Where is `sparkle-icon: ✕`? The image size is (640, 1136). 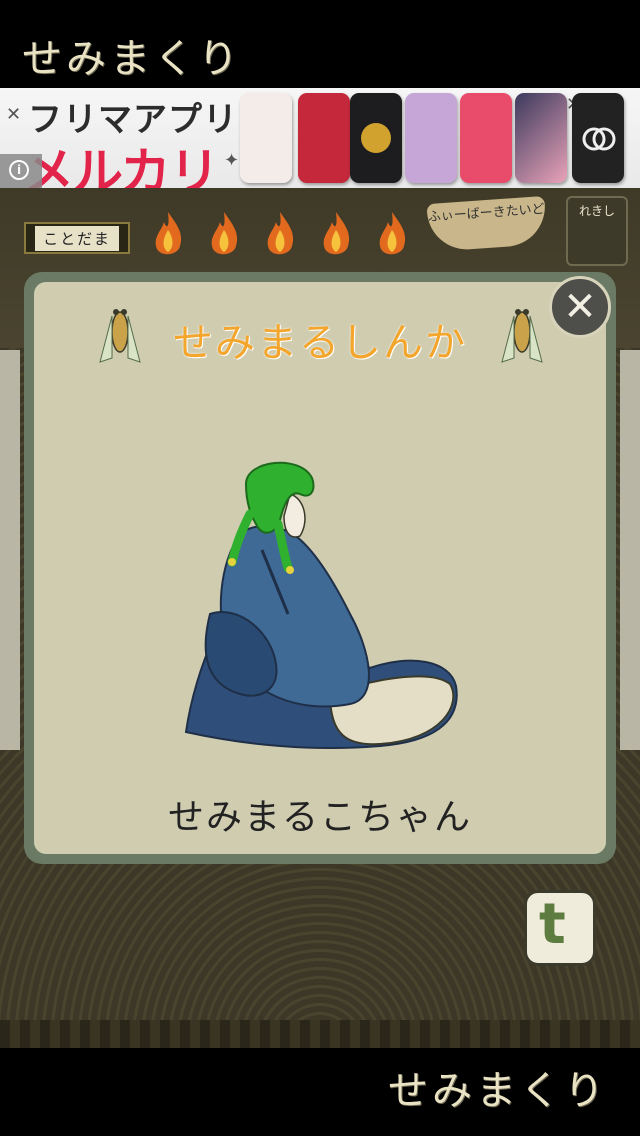 sparkle-icon: ✕ is located at coordinates (14, 114).